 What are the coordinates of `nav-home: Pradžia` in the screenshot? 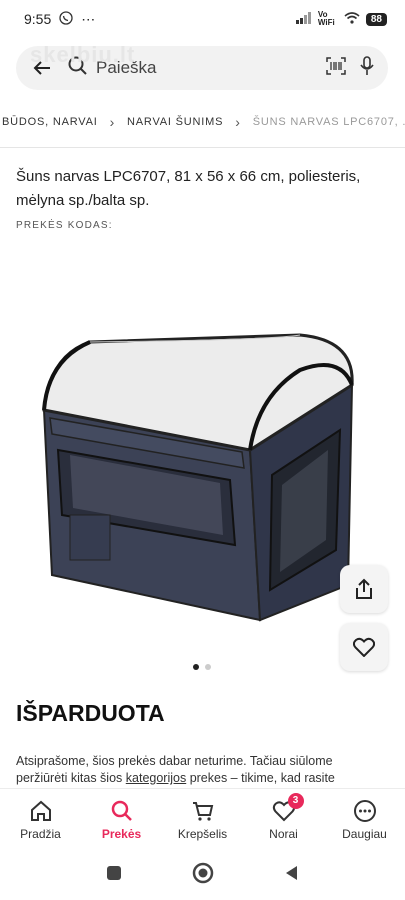 It's located at (41, 820).